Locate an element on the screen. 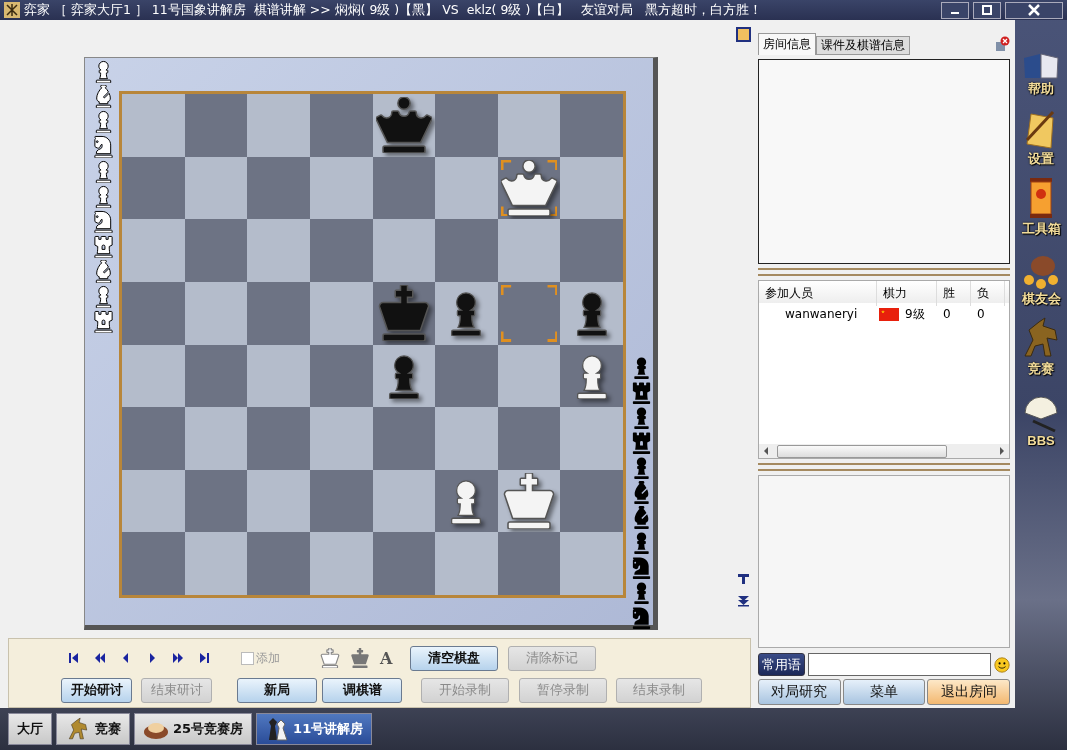  first-icon is located at coordinates (74, 658).